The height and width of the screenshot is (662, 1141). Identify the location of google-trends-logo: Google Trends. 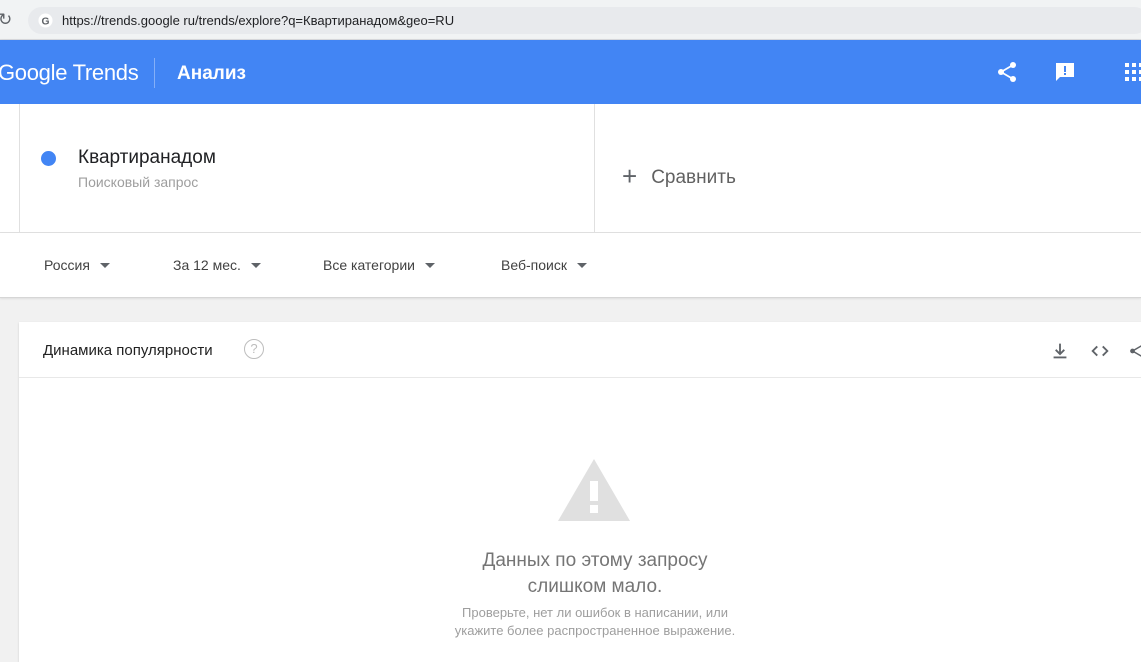
(69, 73).